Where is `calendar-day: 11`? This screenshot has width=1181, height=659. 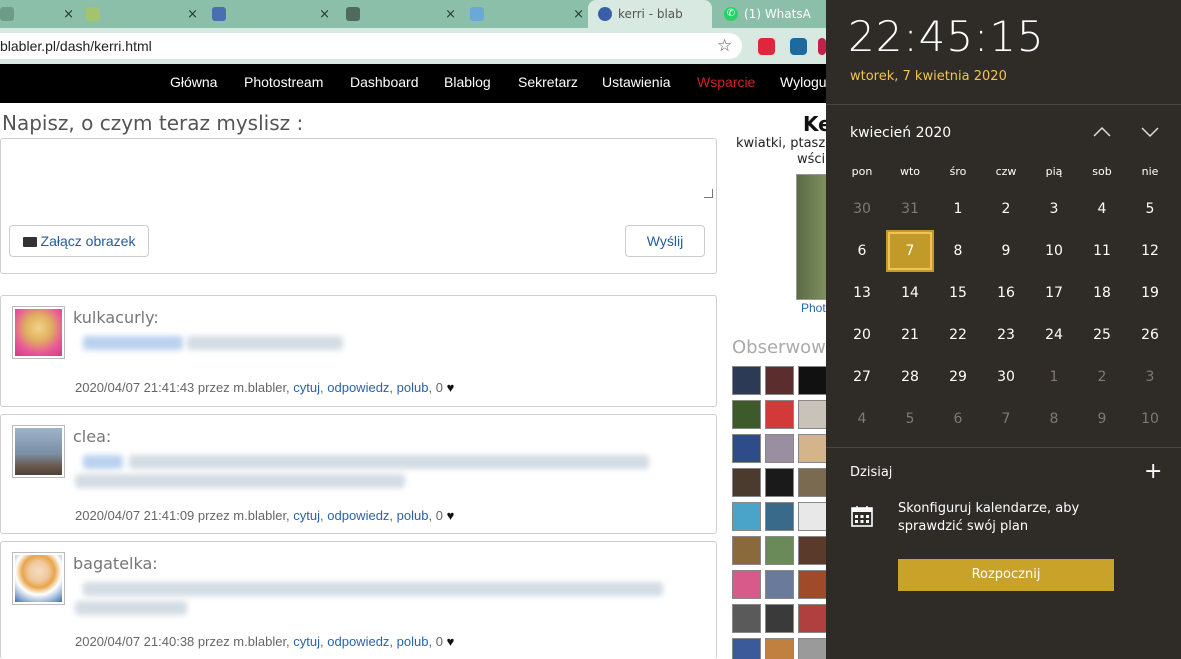
calendar-day: 11 is located at coordinates (1102, 251).